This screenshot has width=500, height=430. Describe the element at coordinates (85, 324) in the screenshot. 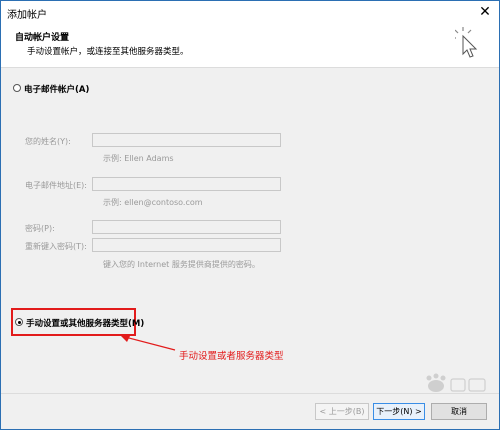

I see `manual-setup-label: 手动设置或其他服务器类型(M)` at that location.